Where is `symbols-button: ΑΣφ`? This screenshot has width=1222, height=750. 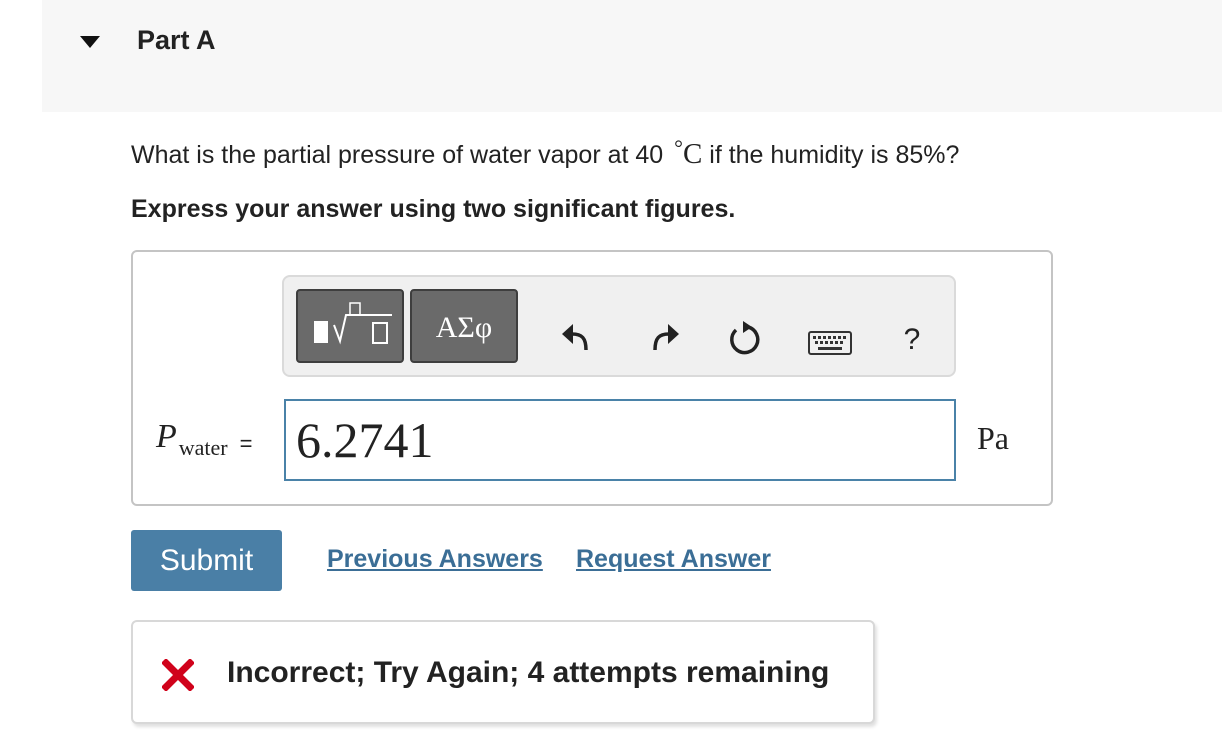
symbols-button: ΑΣφ is located at coordinates (464, 326).